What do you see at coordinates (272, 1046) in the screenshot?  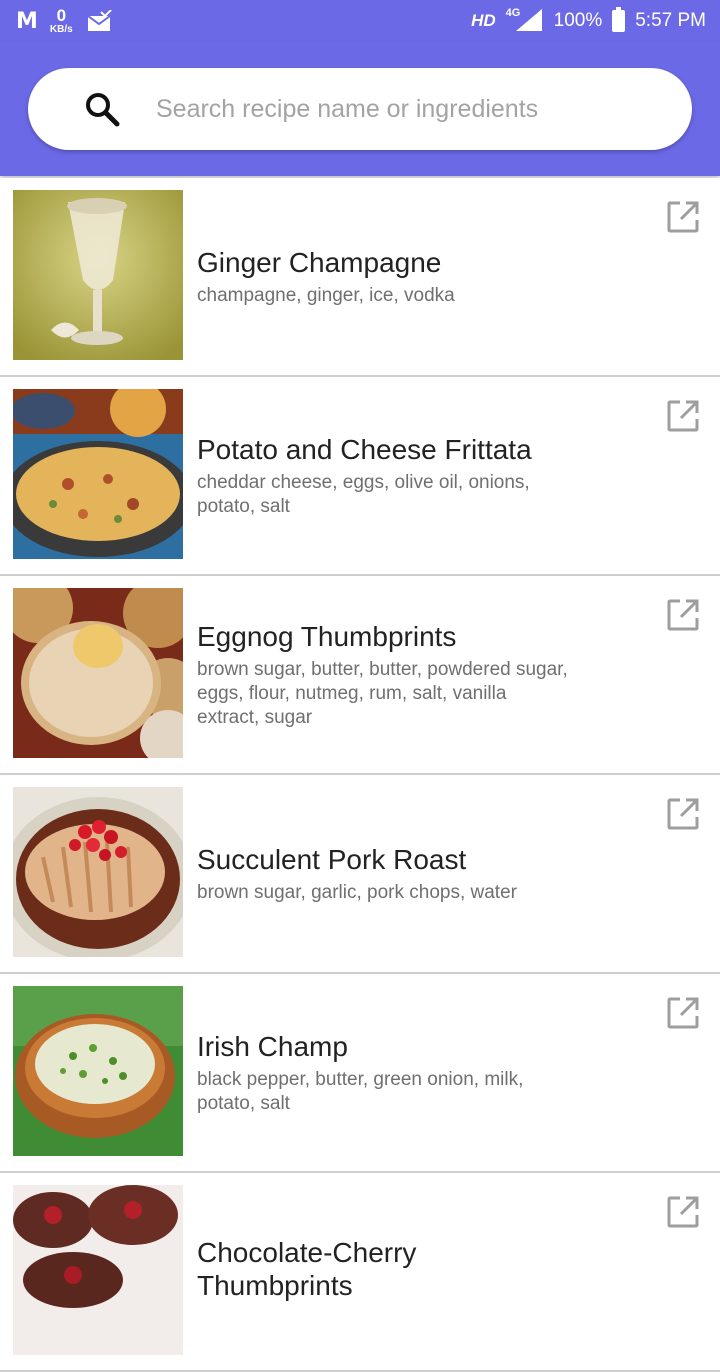 I see `recipe-title: Irish Champ` at bounding box center [272, 1046].